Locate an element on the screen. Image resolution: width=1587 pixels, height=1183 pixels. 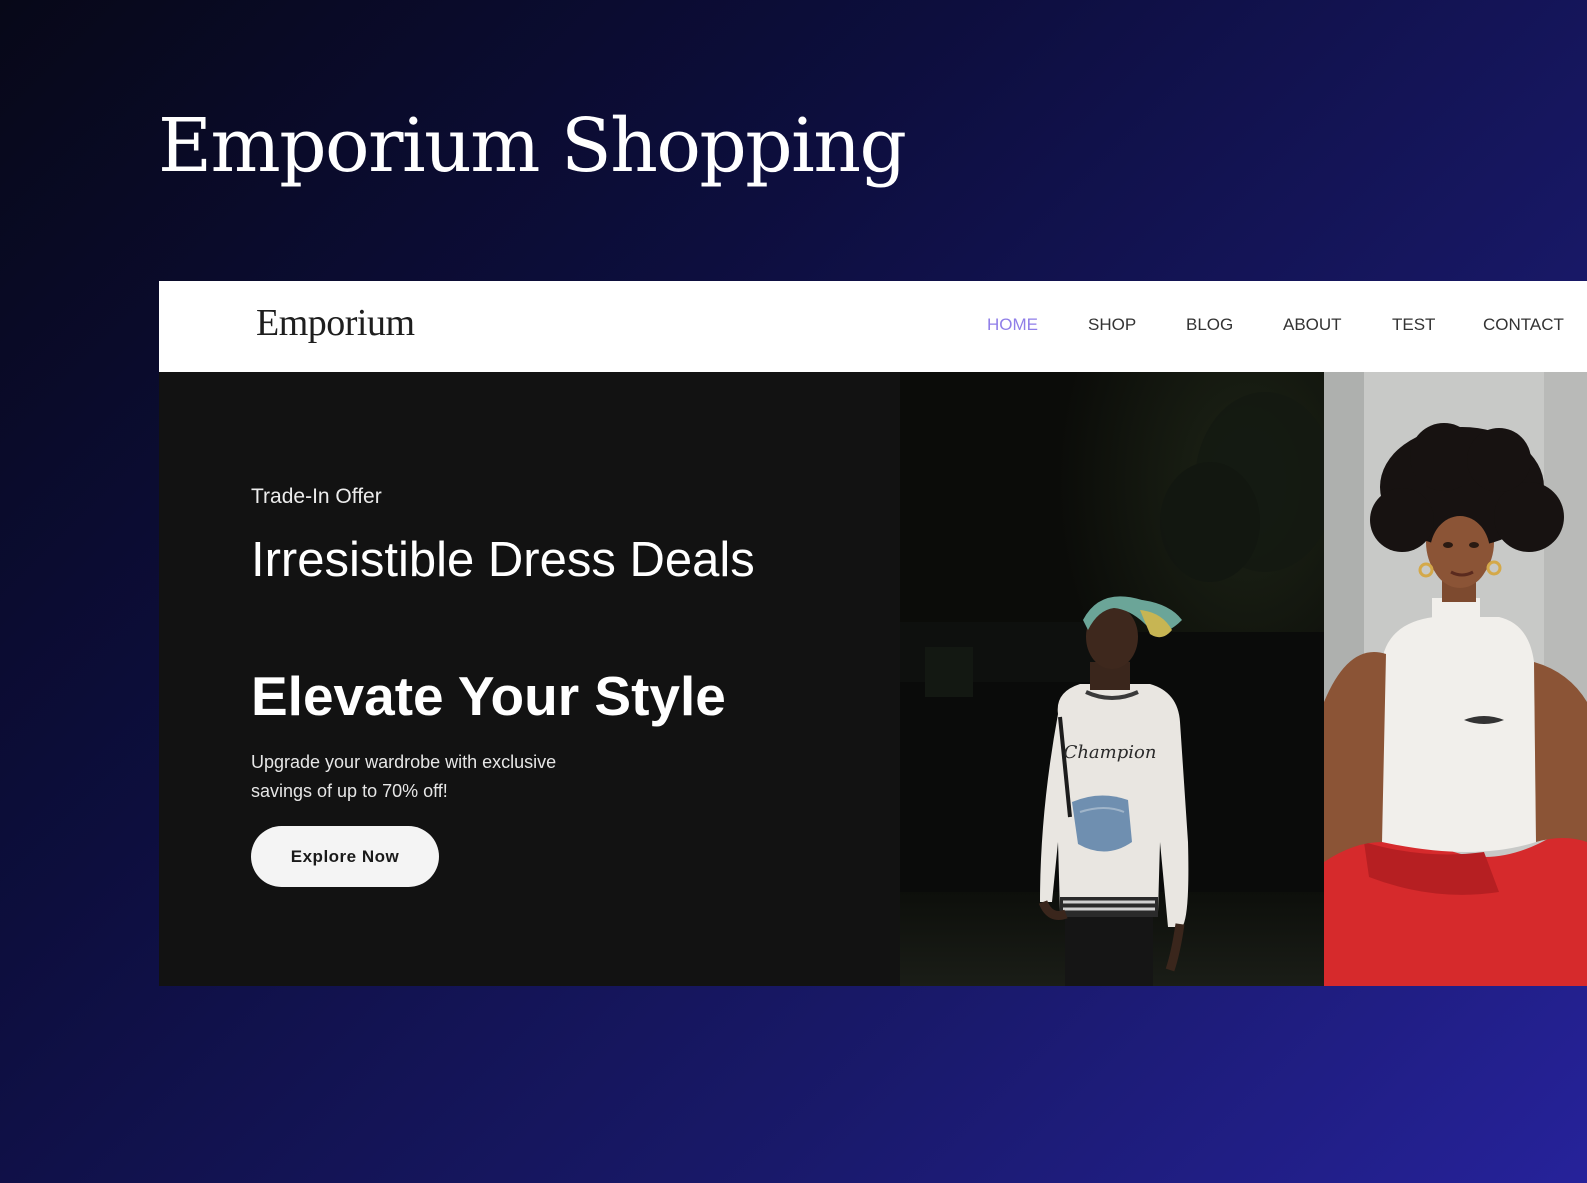
slide-title: Emporium Shopping is located at coordinates (532, 146).